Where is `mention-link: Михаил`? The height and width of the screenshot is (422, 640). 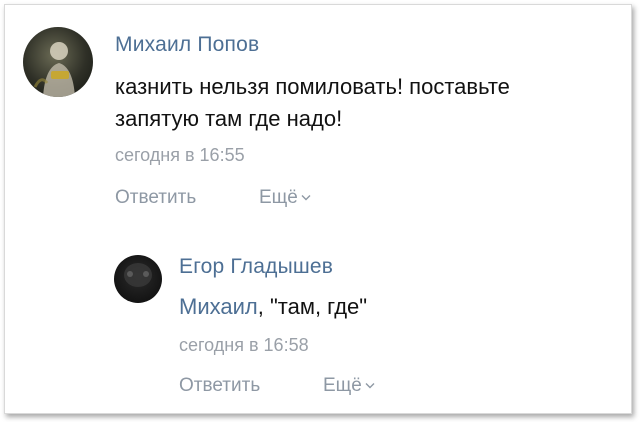
mention-link: Михаил is located at coordinates (218, 306).